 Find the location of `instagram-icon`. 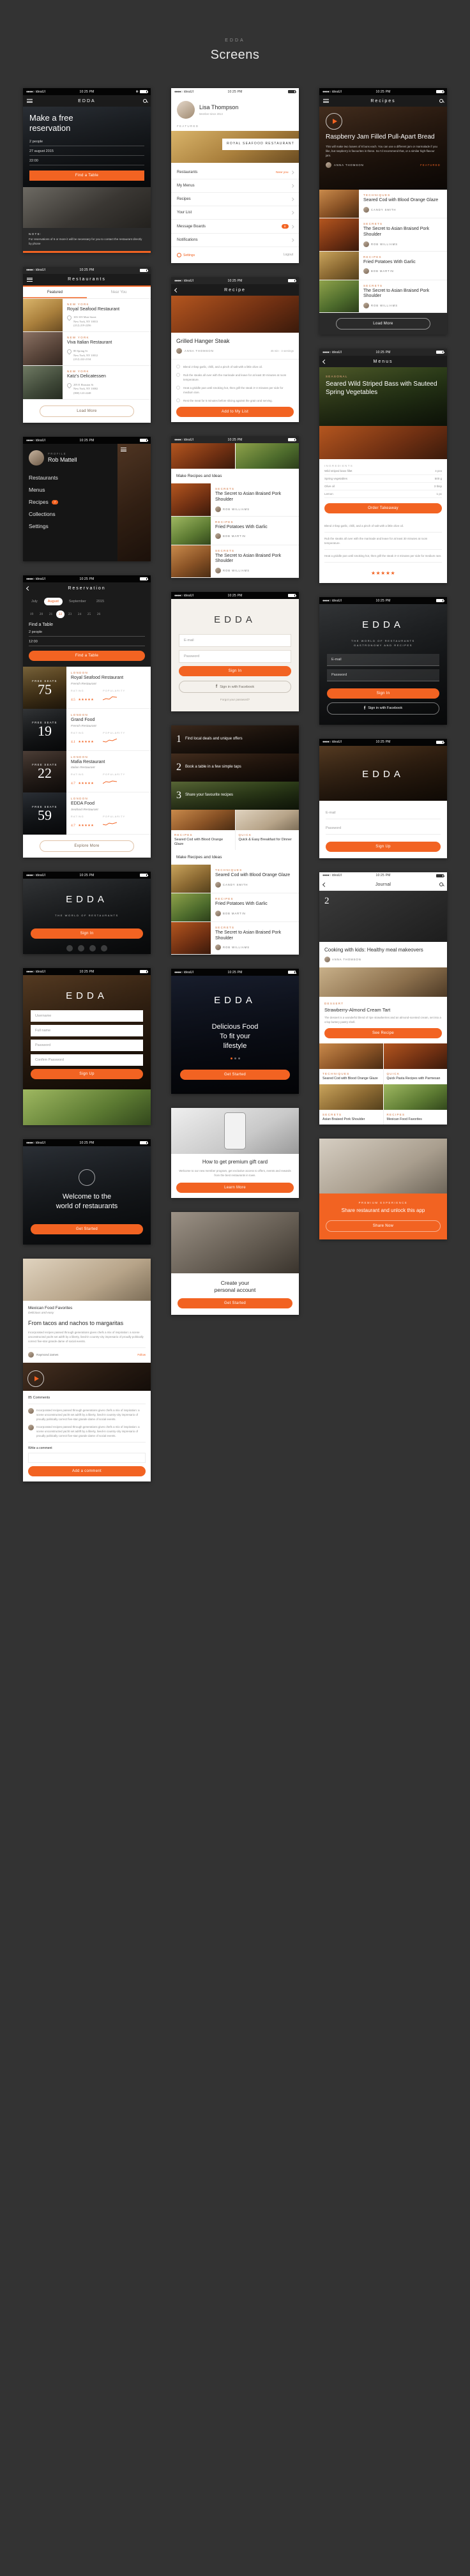

instagram-icon is located at coordinates (104, 948).